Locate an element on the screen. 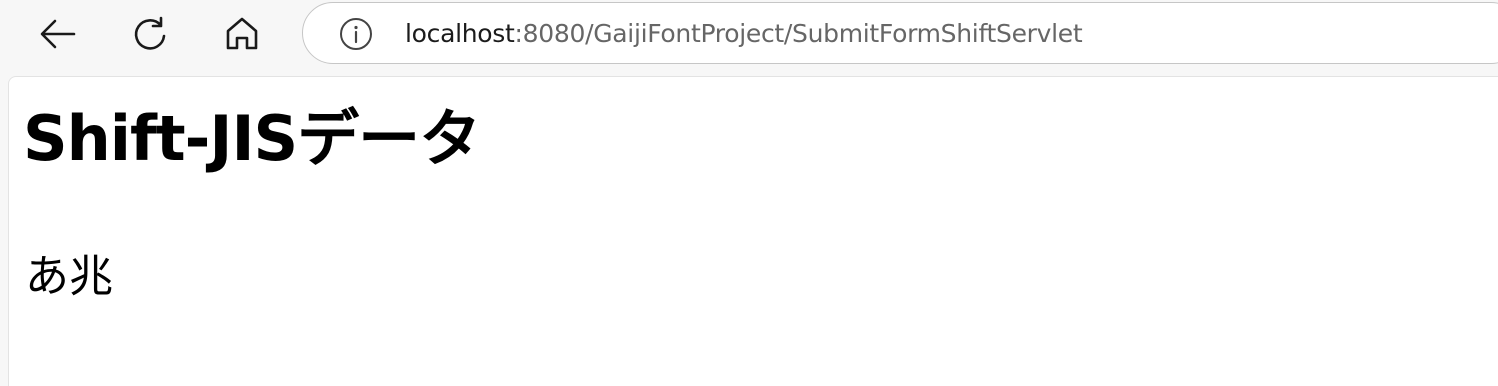  back-button is located at coordinates (58, 34).